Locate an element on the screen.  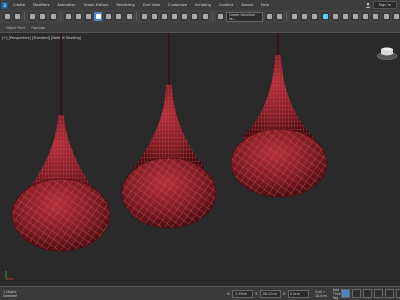
x-coordinate-field: -2.39cm is located at coordinates (243, 293).